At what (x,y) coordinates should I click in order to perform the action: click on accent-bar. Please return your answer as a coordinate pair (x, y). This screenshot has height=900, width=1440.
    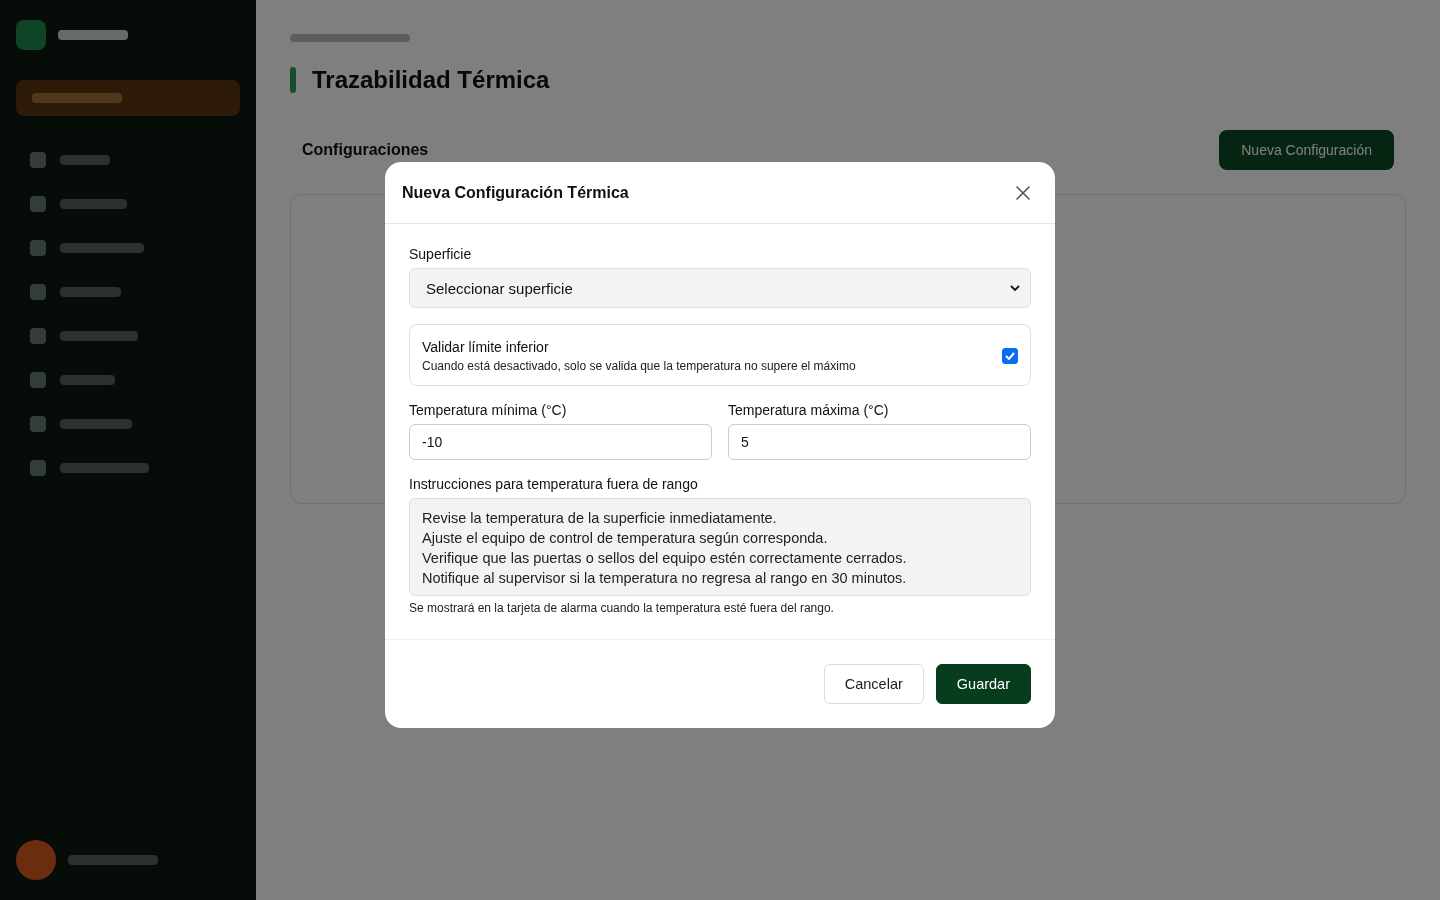
    Looking at the image, I should click on (293, 80).